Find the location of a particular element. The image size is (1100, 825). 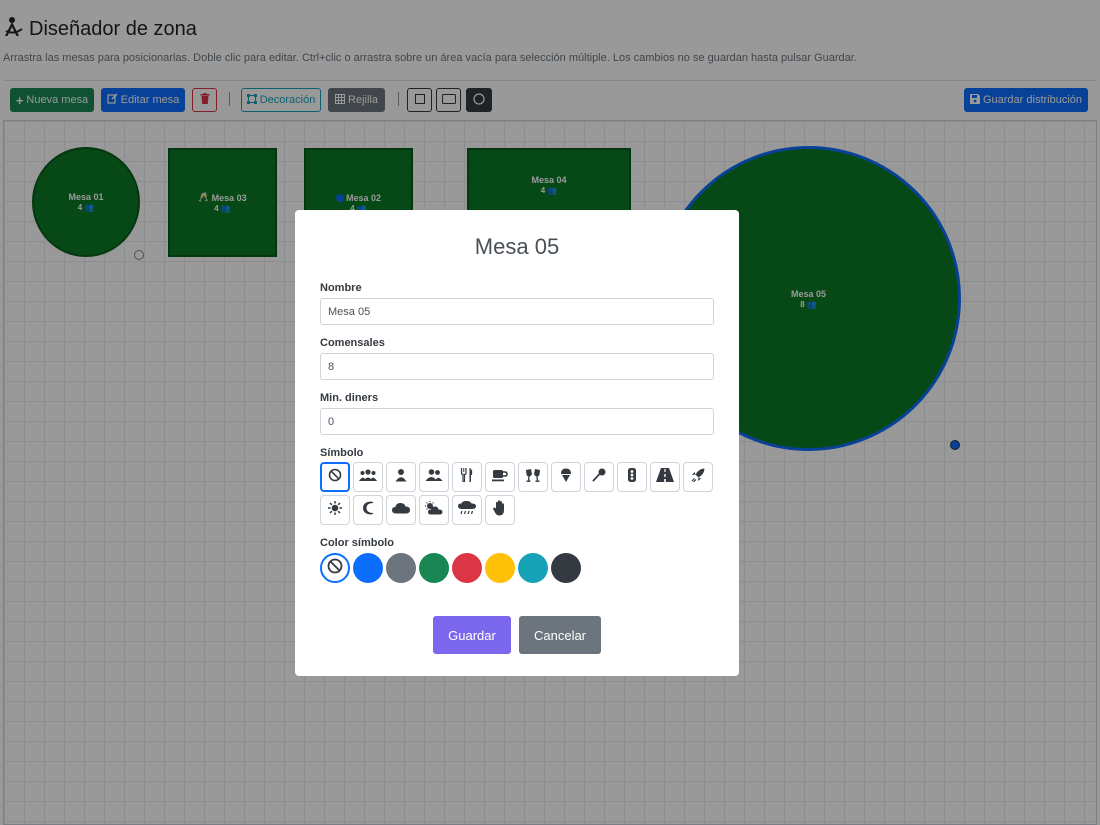

symbol-label: Símbolo is located at coordinates (342, 453).